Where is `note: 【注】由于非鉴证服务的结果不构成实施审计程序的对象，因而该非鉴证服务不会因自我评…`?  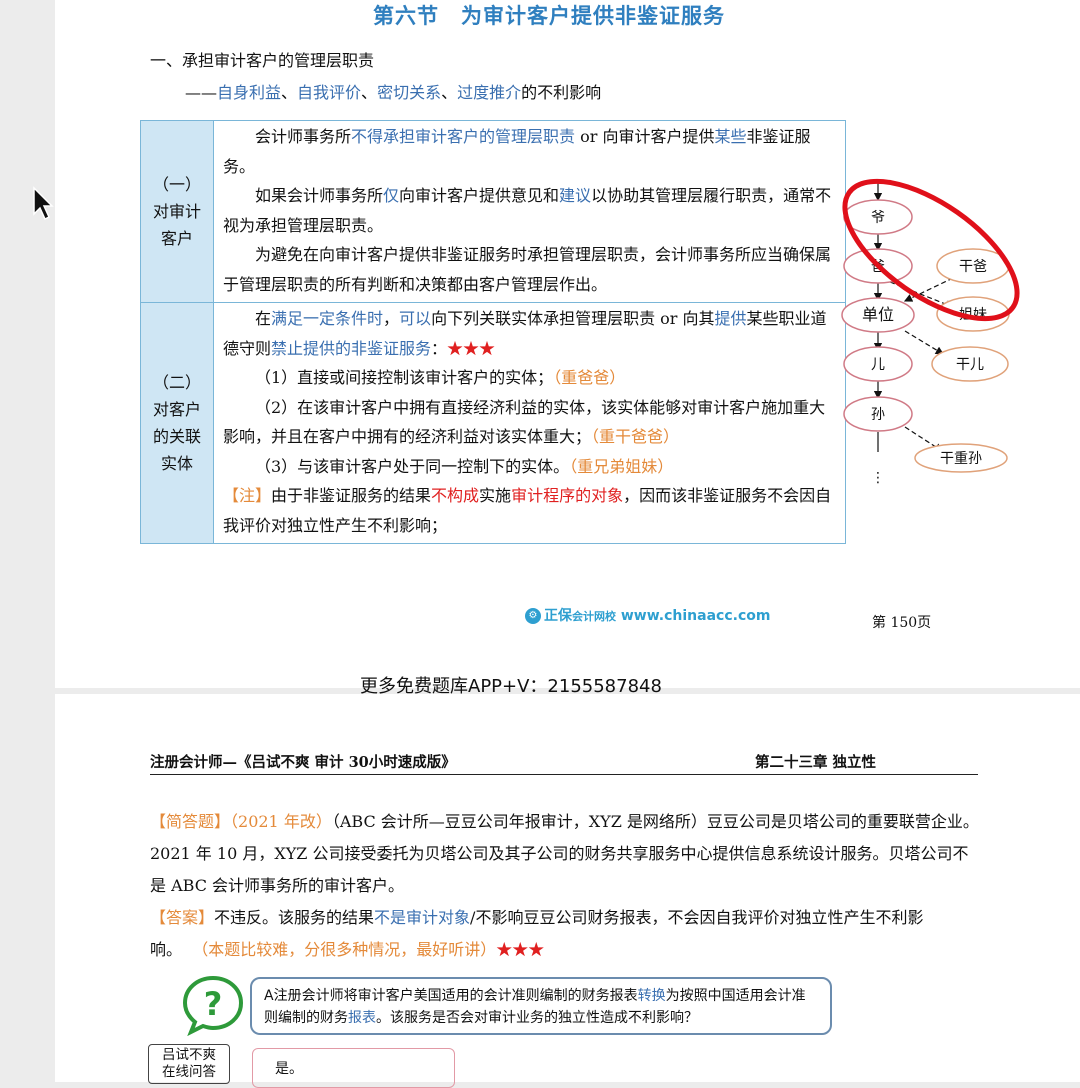
note: 【注】由于非鉴证服务的结果不构成实施审计程序的对象，因而该非鉴证服务不会因自我评… is located at coordinates (531, 510).